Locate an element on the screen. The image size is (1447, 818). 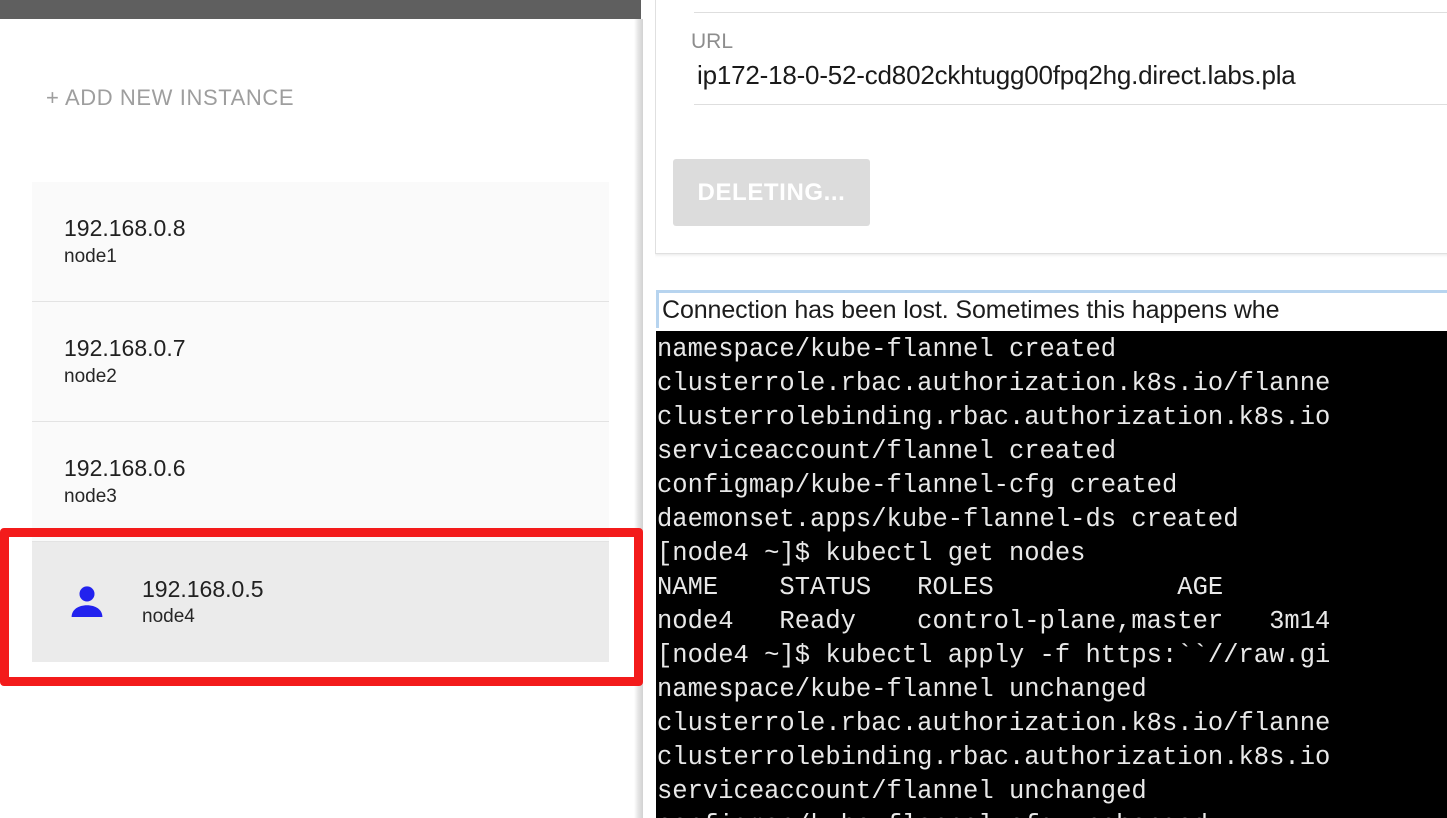
terminal-line: node4 Ready control-plane,master 3m14 is located at coordinates (994, 621).